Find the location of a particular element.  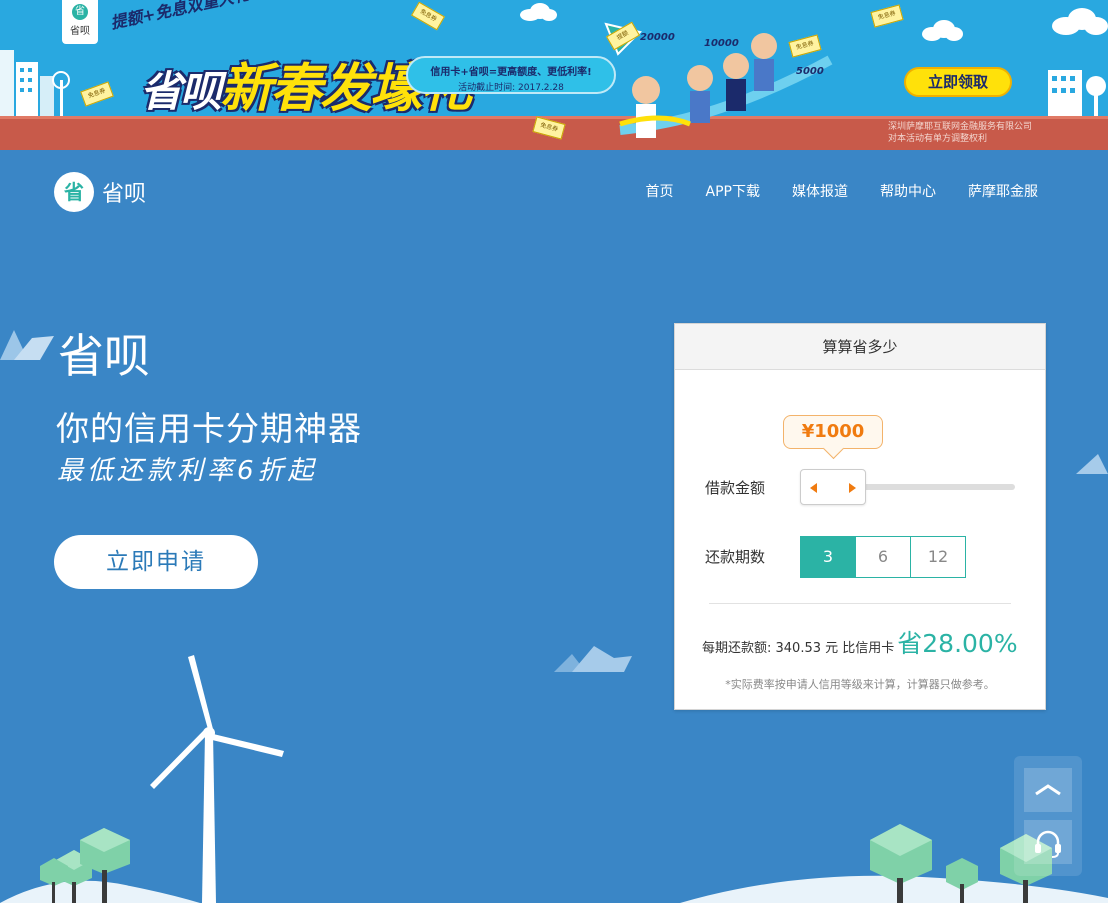

amount-label: 借款金额 is located at coordinates (735, 488).